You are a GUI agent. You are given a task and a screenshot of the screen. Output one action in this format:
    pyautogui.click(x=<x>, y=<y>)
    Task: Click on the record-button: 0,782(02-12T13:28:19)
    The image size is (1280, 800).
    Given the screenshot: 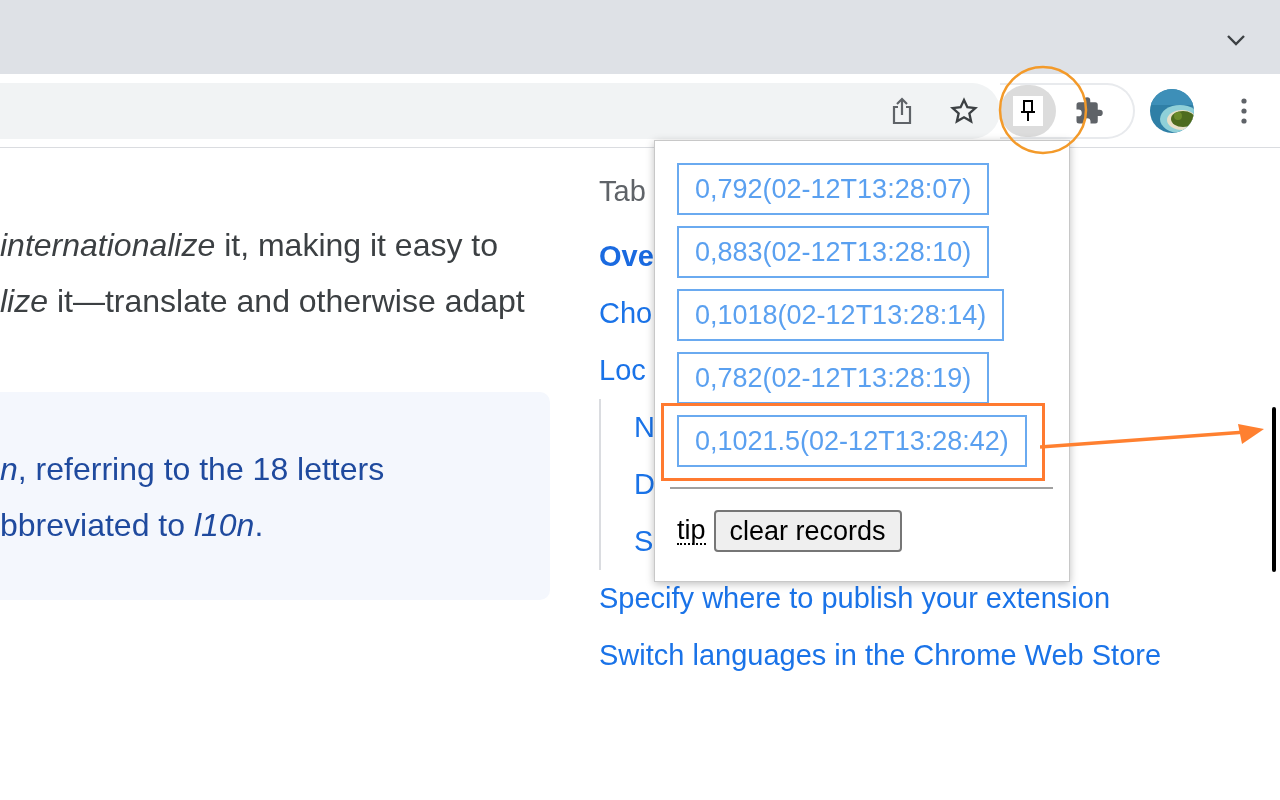 What is the action you would take?
    pyautogui.click(x=833, y=378)
    